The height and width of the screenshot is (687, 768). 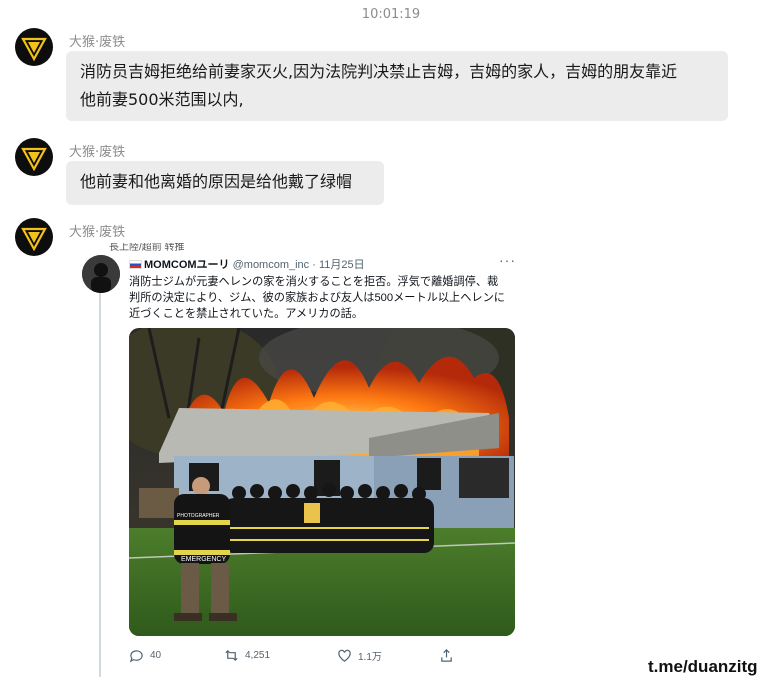 I want to click on more-options-icon: ···, so click(x=507, y=260).